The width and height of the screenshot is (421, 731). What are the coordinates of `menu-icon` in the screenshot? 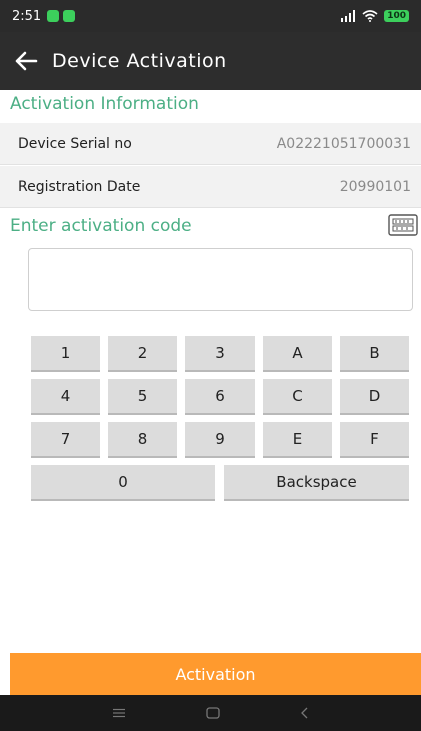 It's located at (119, 713).